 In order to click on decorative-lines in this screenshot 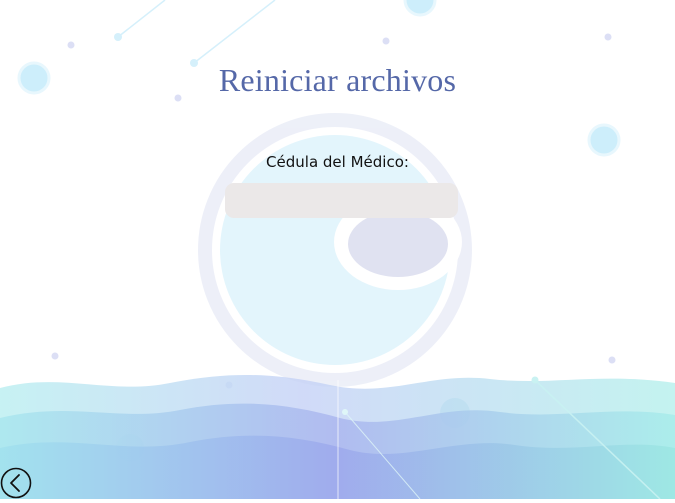, I will do `click(196, 32)`.